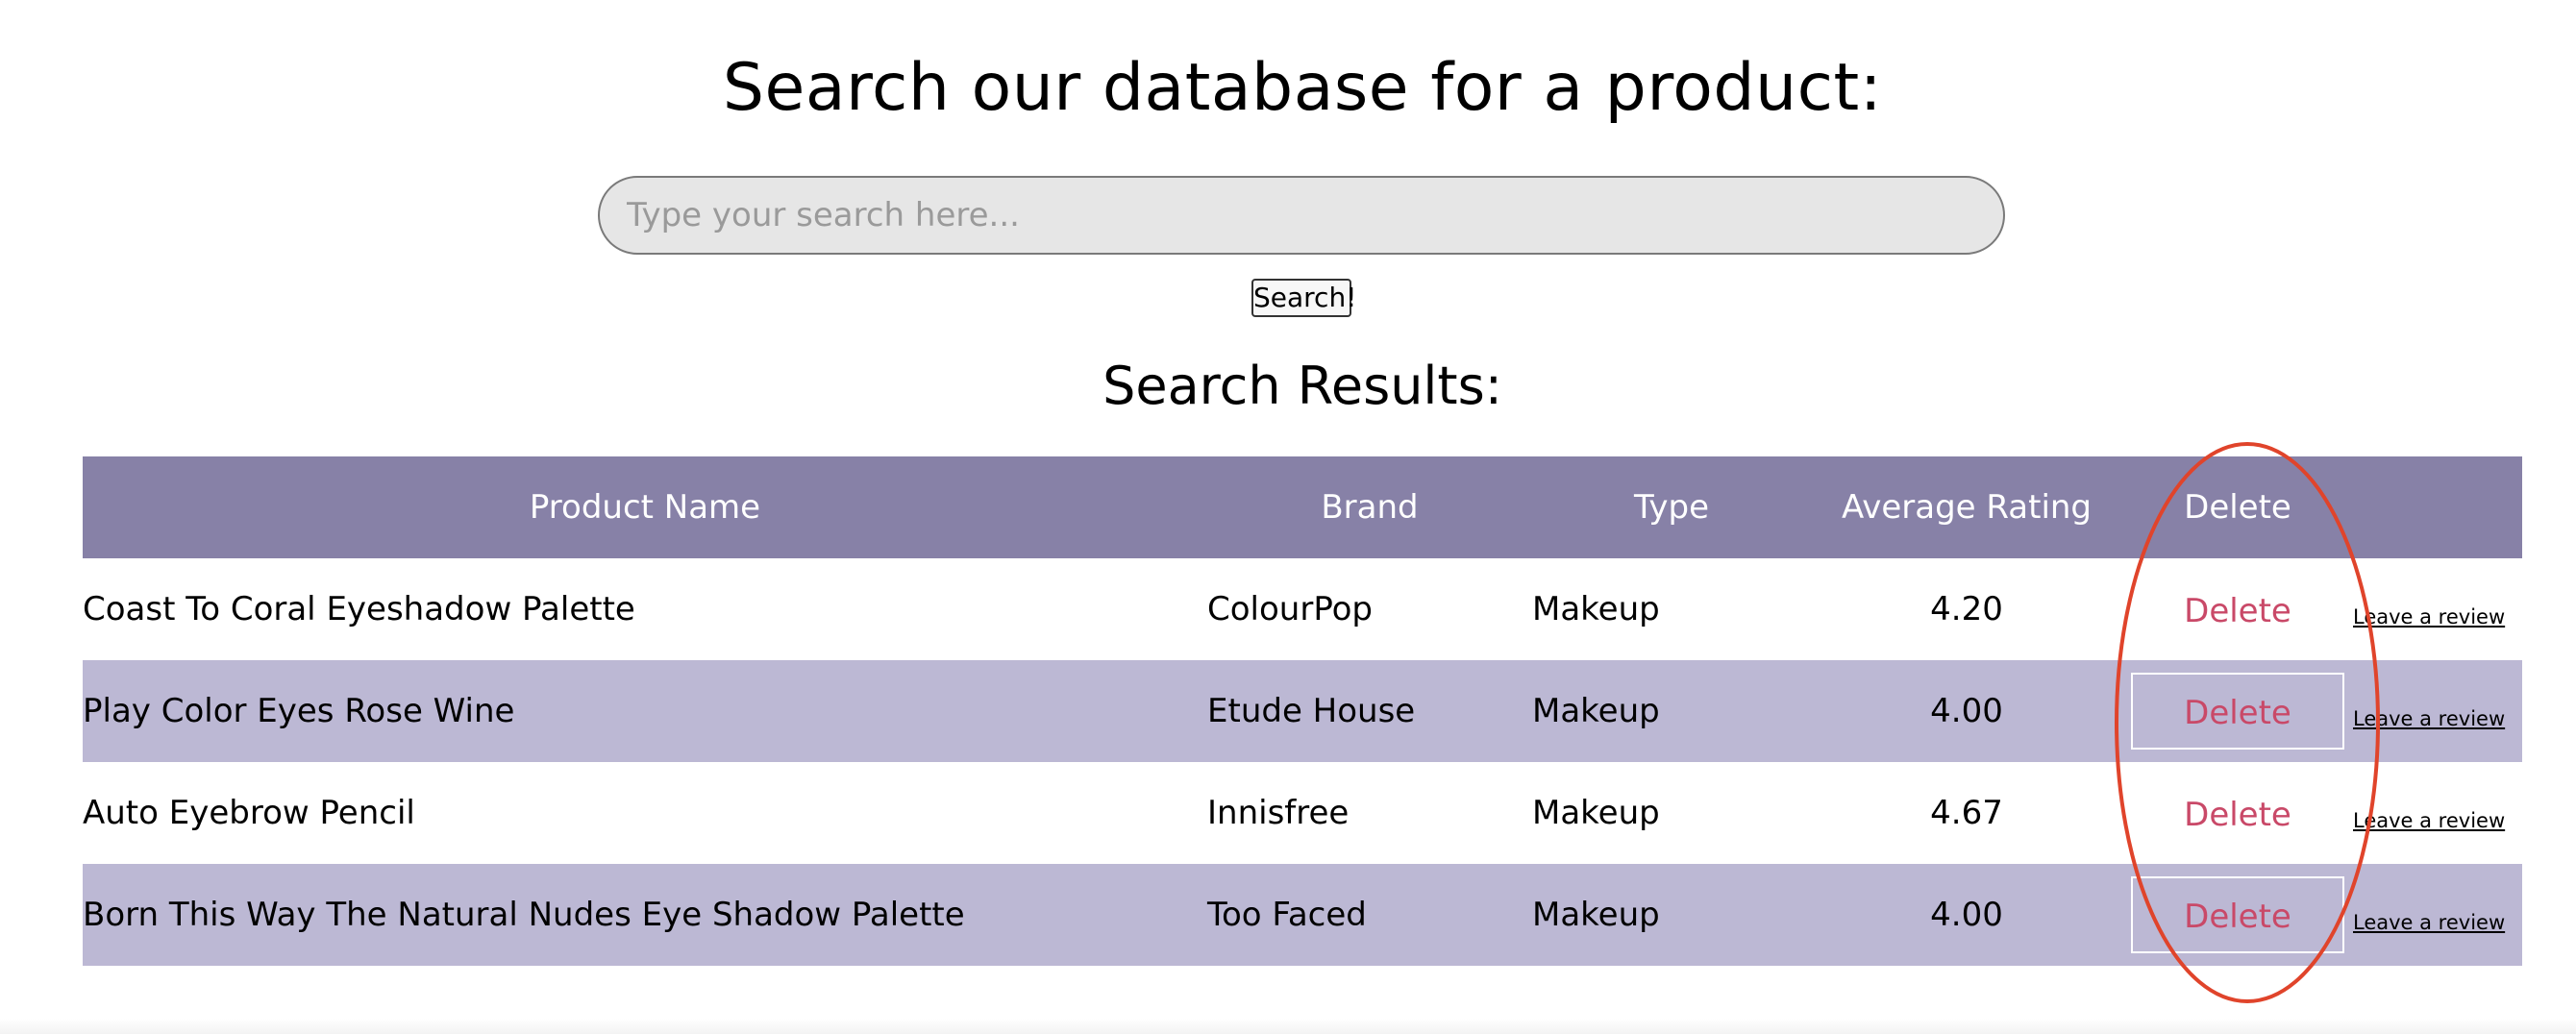 The height and width of the screenshot is (1034, 2576). I want to click on search-button: Search!, so click(1304, 298).